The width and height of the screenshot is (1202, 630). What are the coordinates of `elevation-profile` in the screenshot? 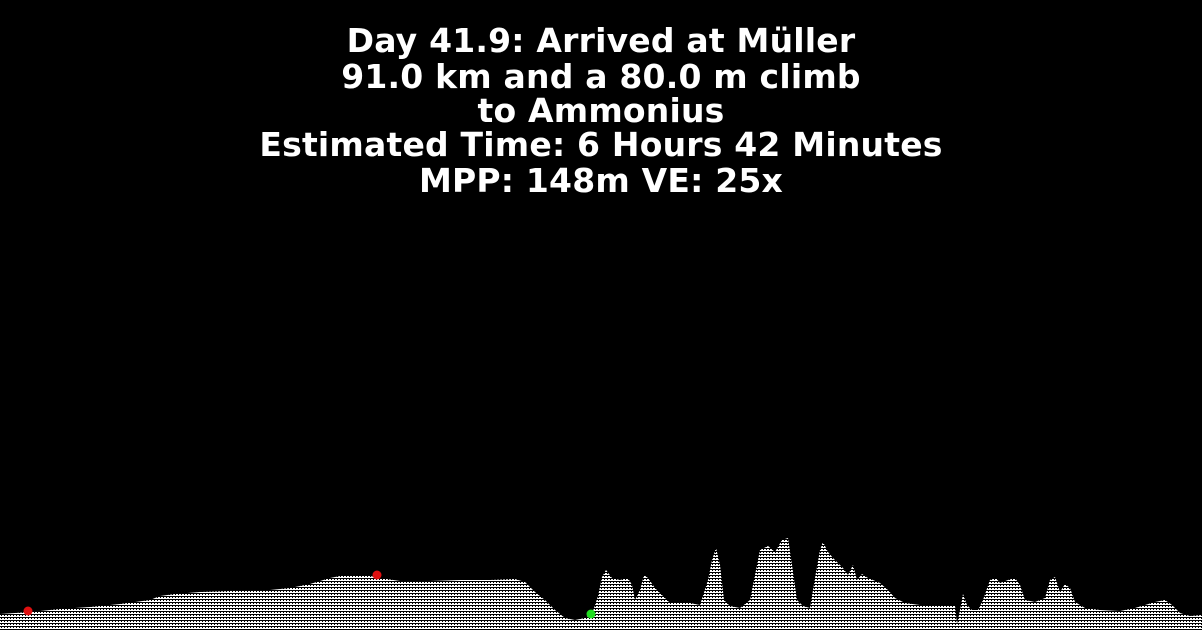 It's located at (601, 584).